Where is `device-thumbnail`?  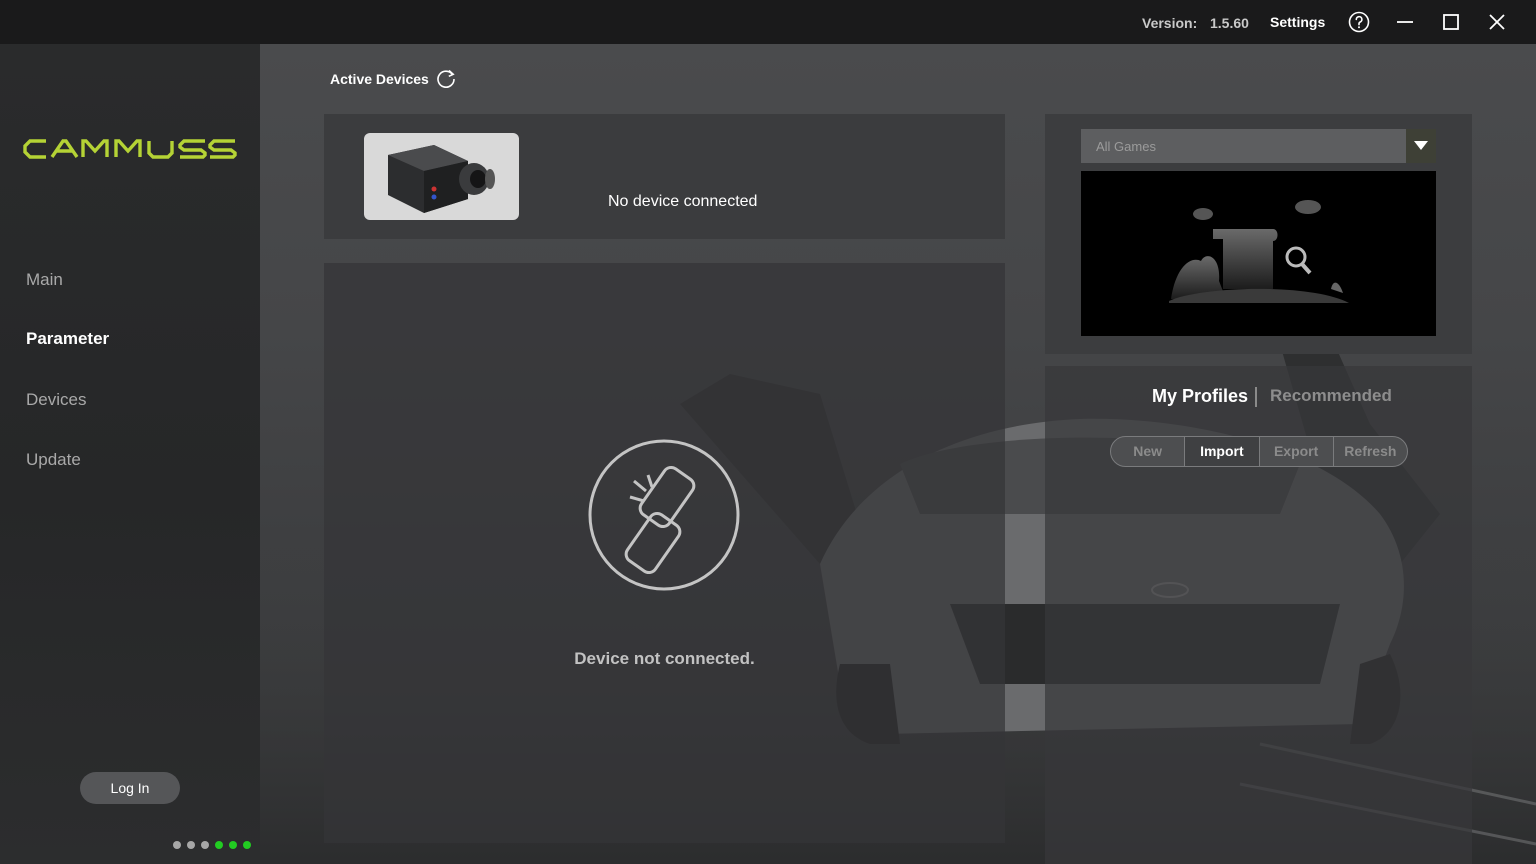
device-thumbnail is located at coordinates (441, 176).